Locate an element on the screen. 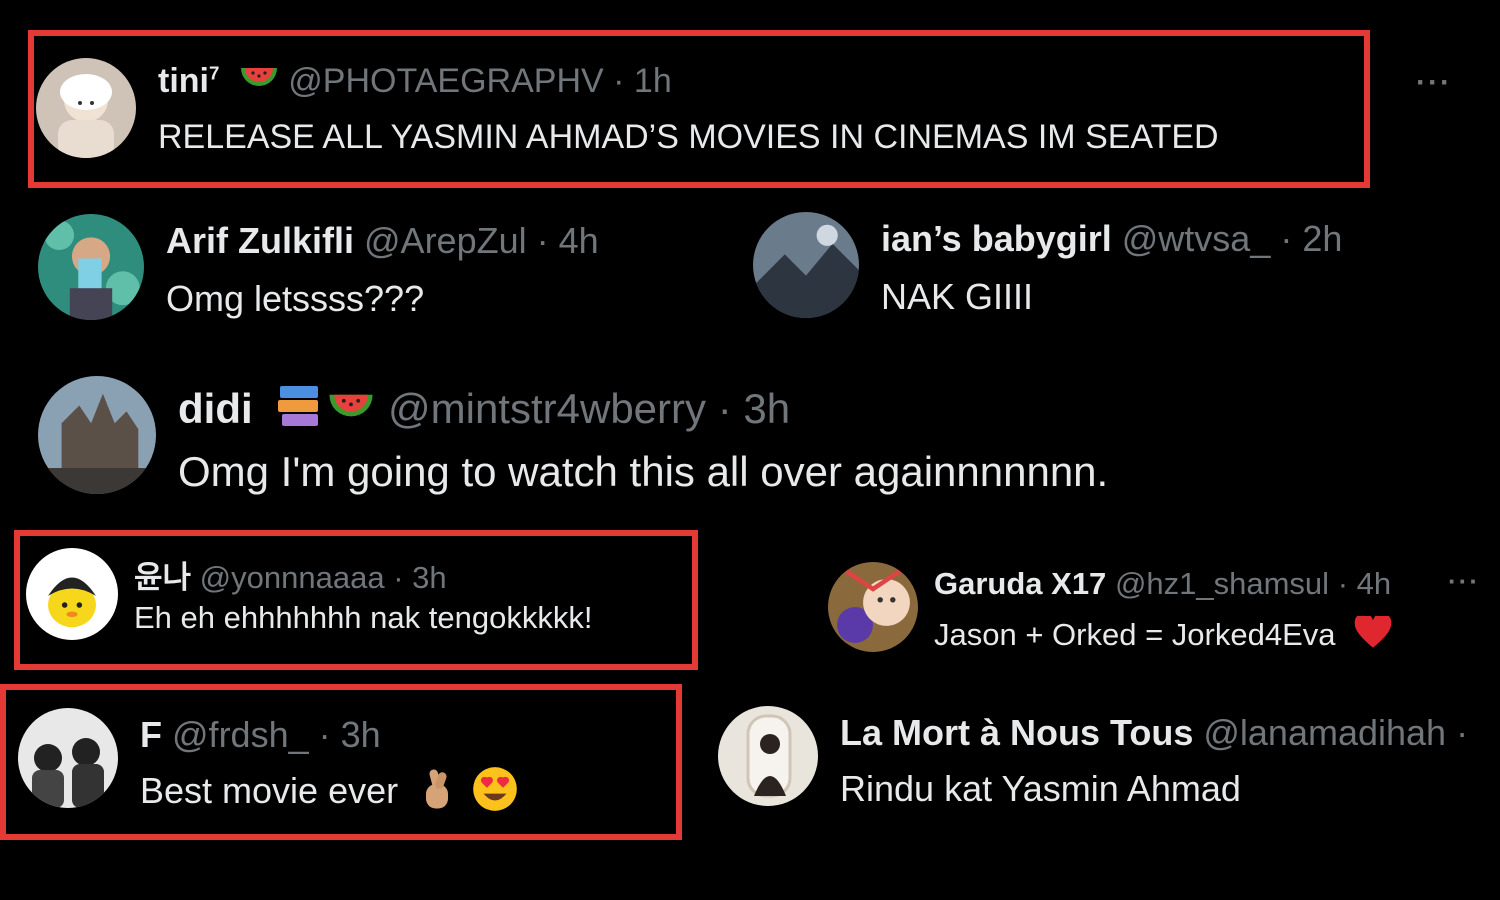  tweet-text: Eh eh ehhhhhhh nak tengokkkkk! is located at coordinates (363, 617).